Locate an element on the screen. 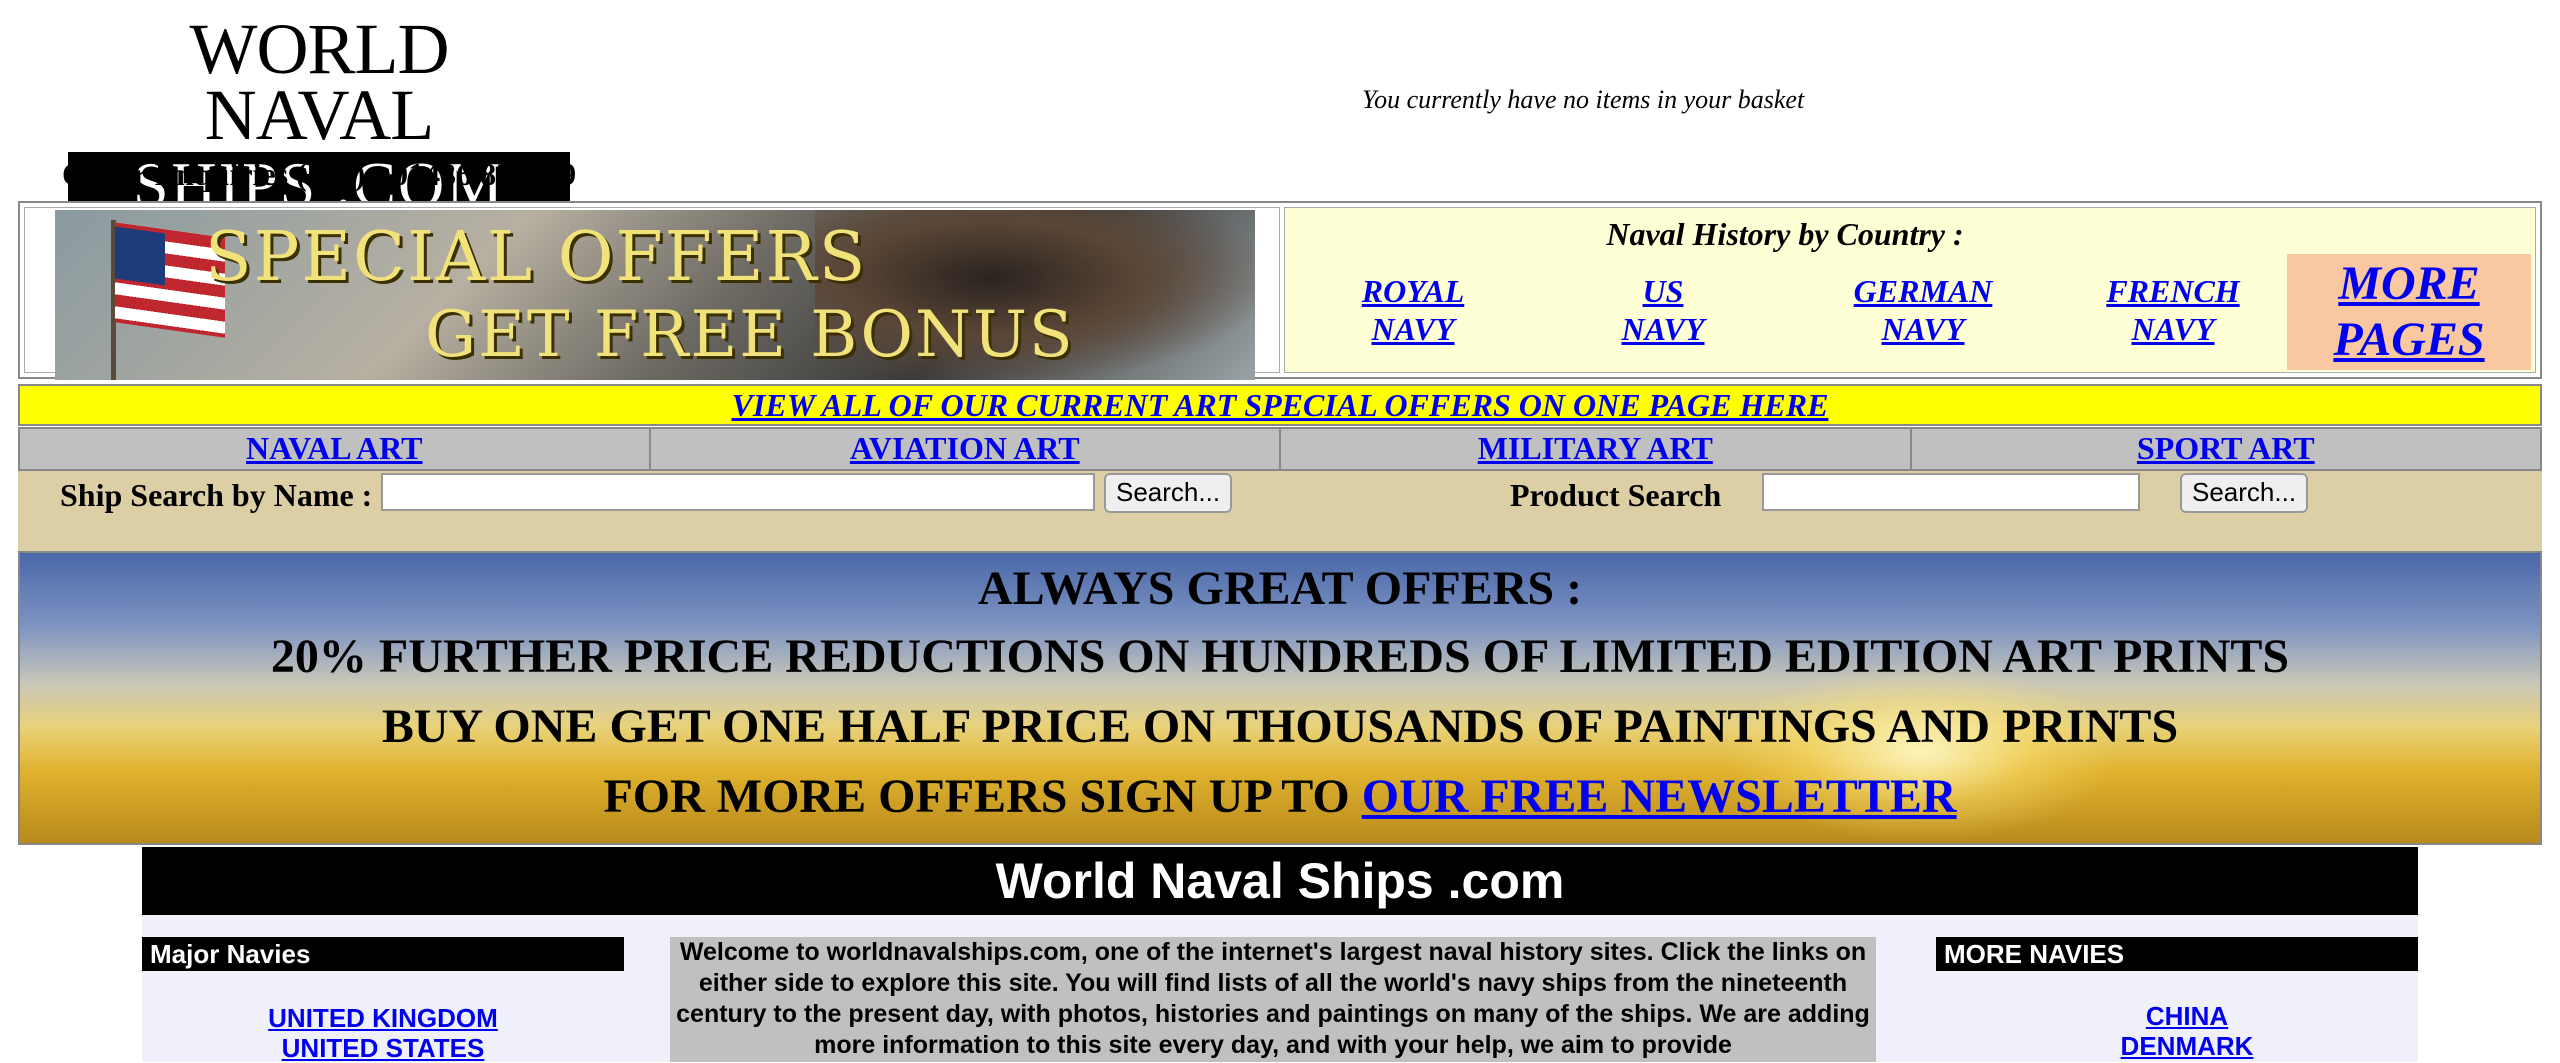 The image size is (2560, 1063). naval-art-link: NAVAL ART is located at coordinates (335, 449).